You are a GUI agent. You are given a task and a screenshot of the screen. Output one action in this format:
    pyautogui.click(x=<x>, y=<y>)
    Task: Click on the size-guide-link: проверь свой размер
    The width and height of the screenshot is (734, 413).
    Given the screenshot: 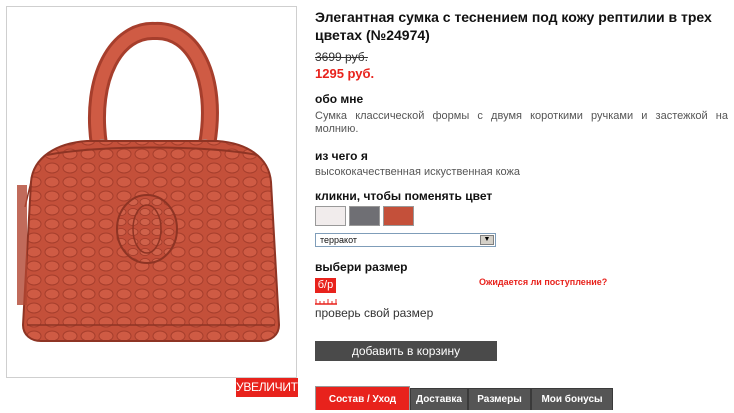 What is the action you would take?
    pyautogui.click(x=374, y=313)
    